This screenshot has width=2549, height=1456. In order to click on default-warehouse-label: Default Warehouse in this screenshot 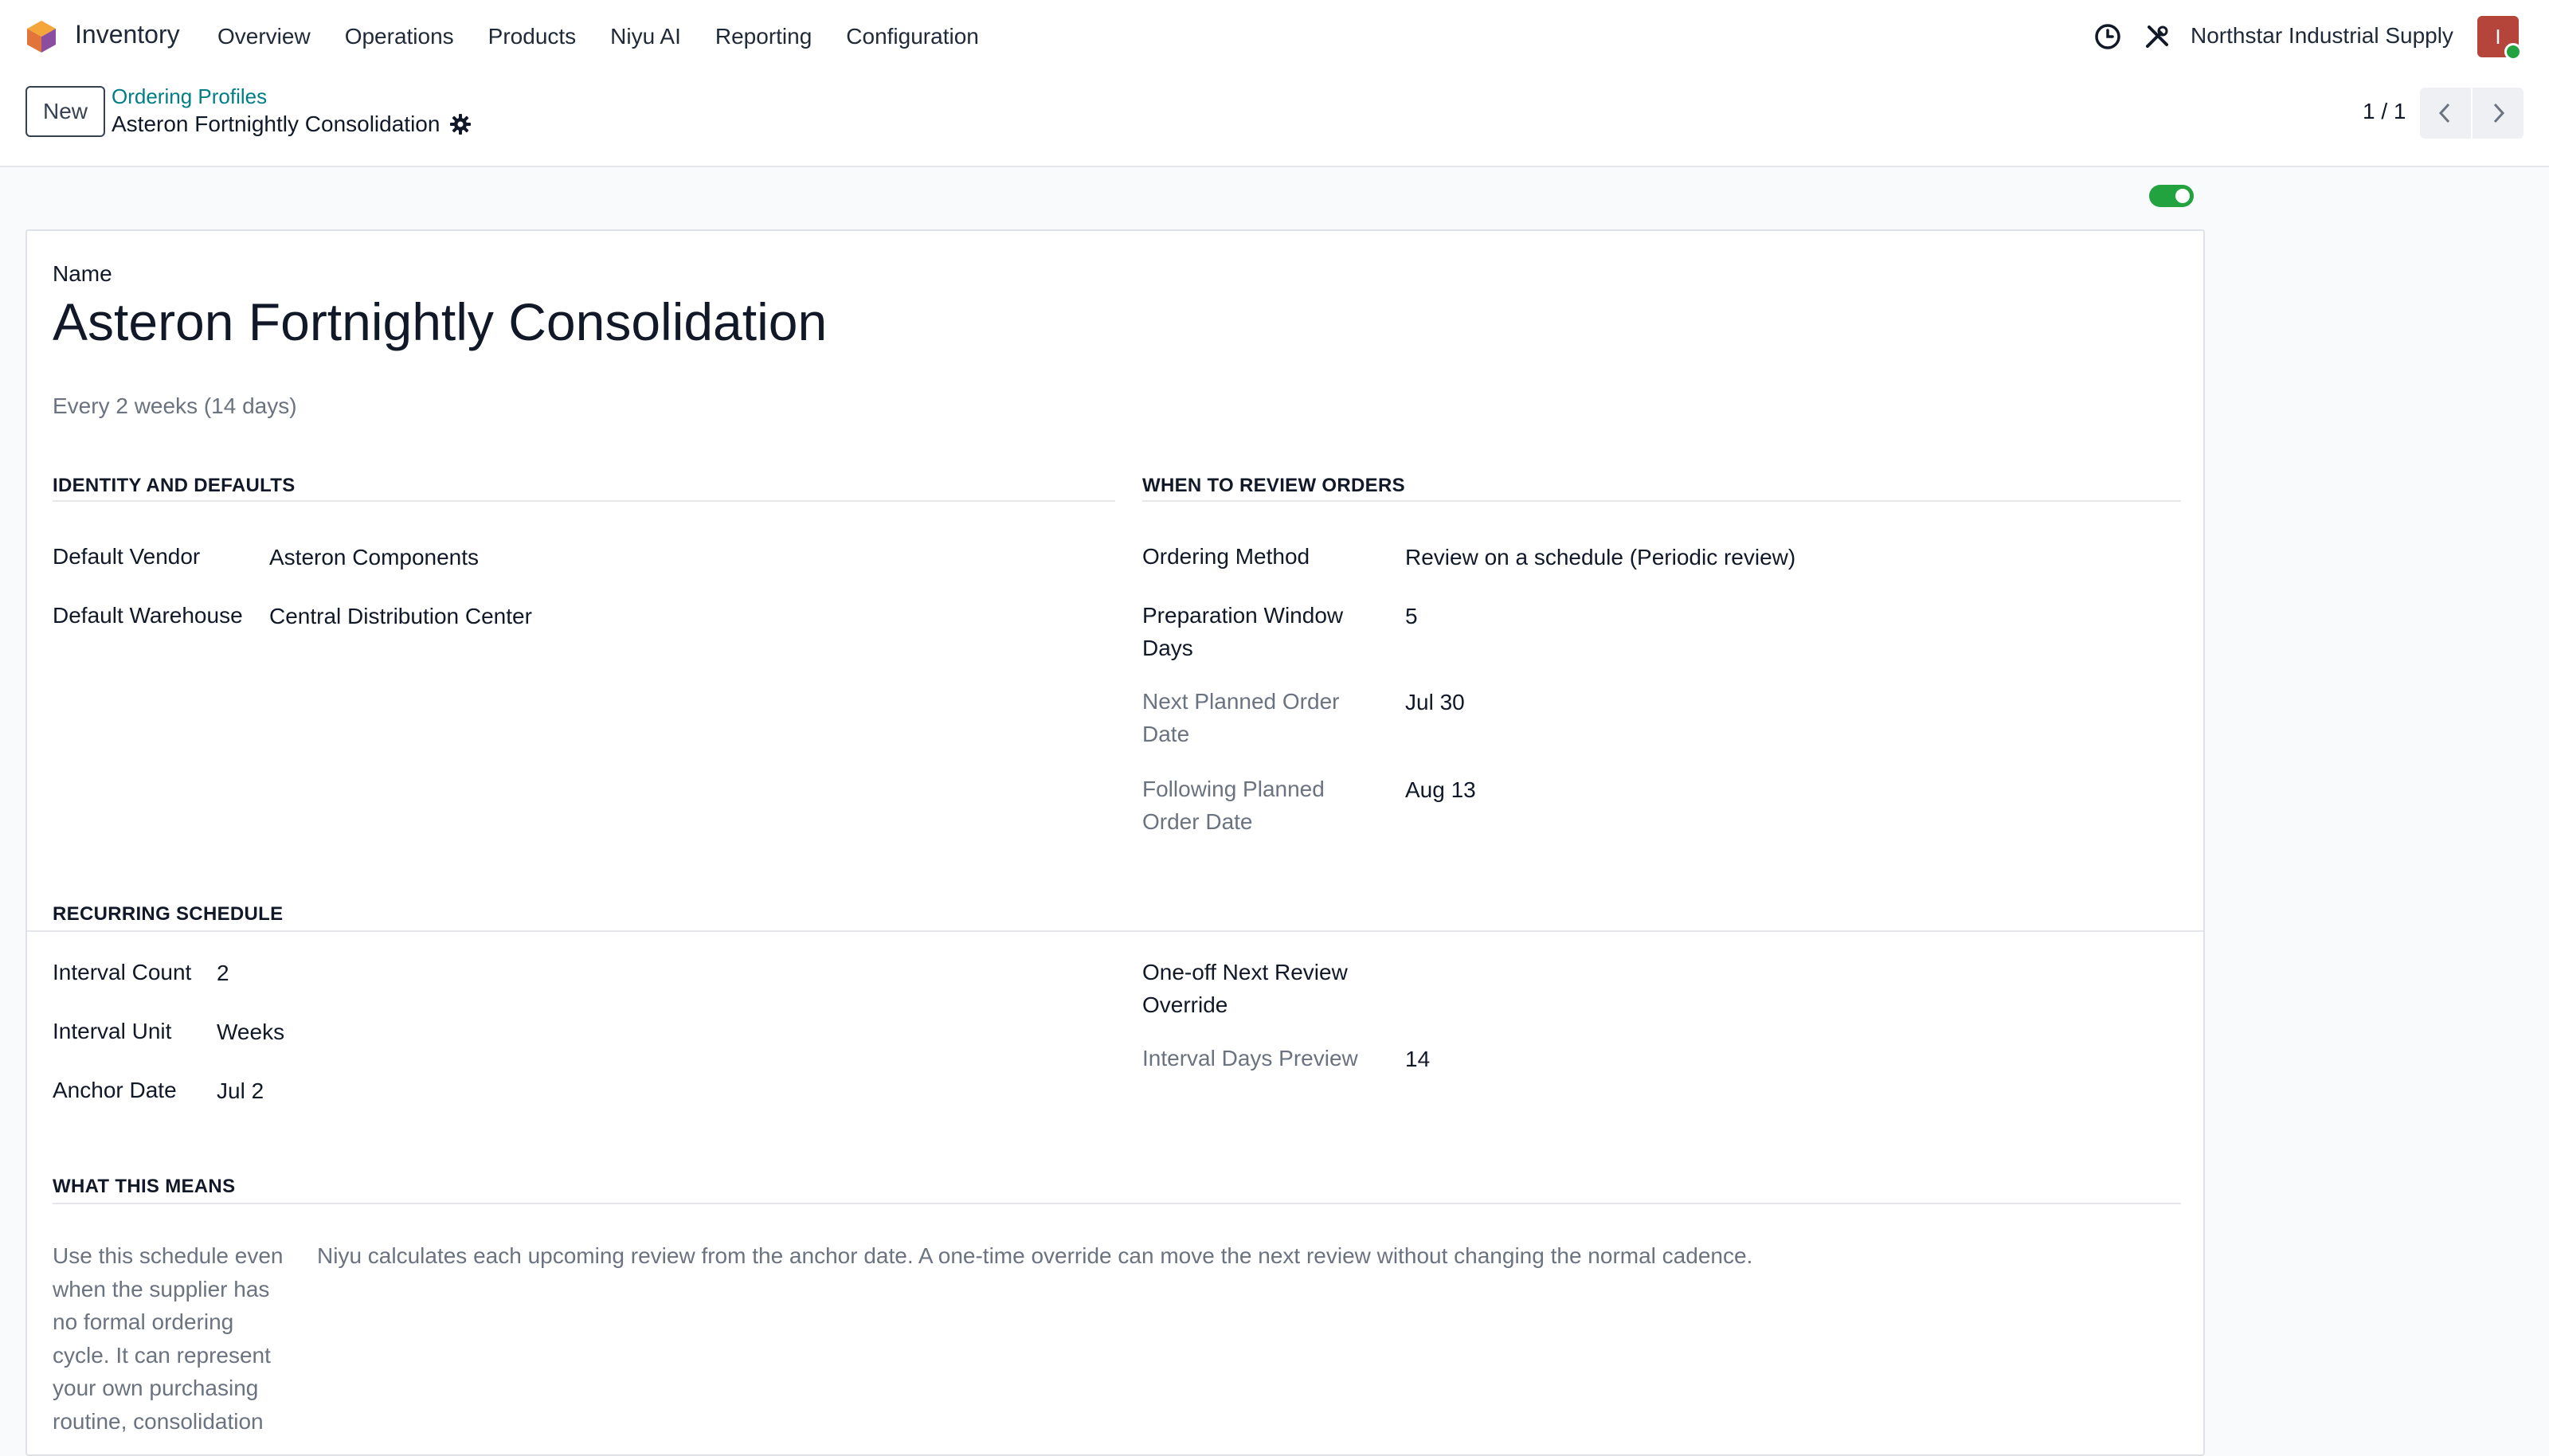, I will do `click(148, 615)`.